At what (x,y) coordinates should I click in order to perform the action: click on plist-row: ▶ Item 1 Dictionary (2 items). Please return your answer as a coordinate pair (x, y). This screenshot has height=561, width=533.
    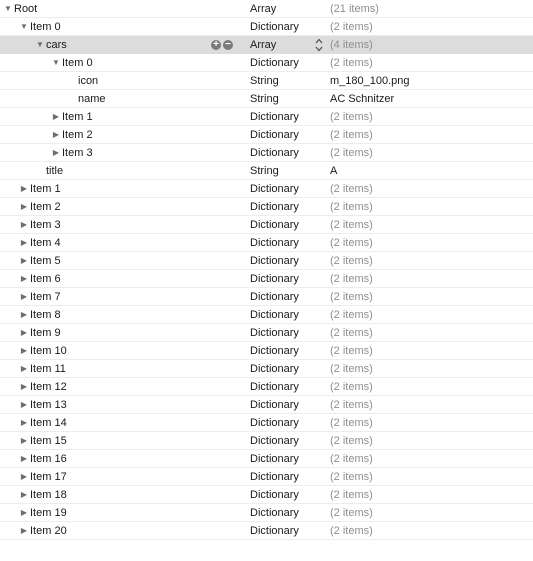
    Looking at the image, I should click on (266, 117).